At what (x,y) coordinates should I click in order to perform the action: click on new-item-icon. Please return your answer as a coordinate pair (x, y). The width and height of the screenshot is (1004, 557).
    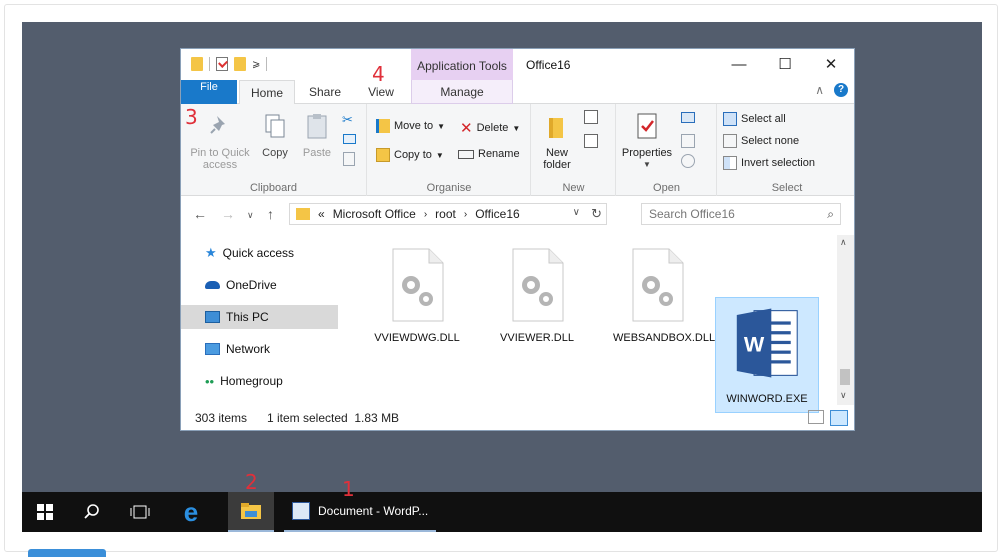
    Looking at the image, I should click on (591, 117).